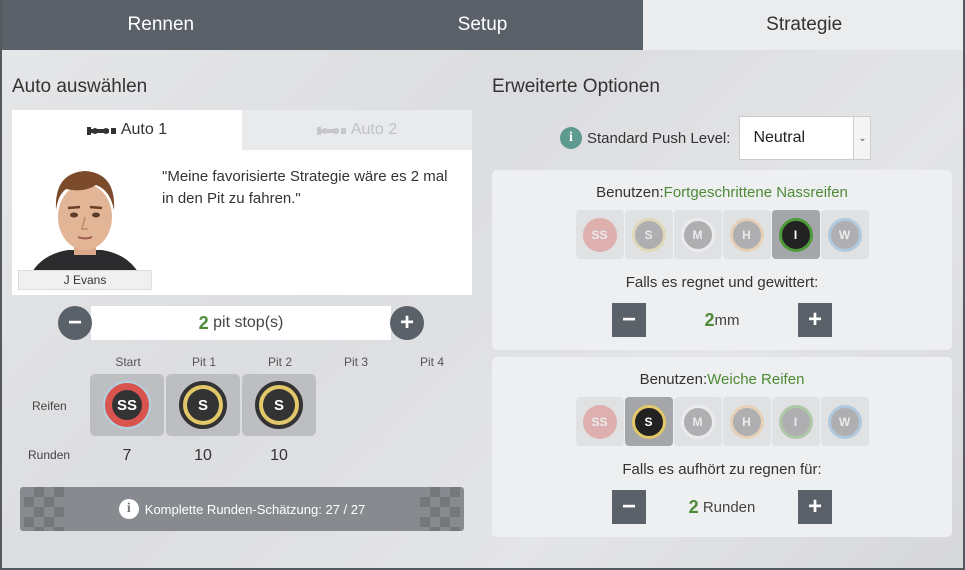  I want to click on tires-row-label: Reifen, so click(49, 406).